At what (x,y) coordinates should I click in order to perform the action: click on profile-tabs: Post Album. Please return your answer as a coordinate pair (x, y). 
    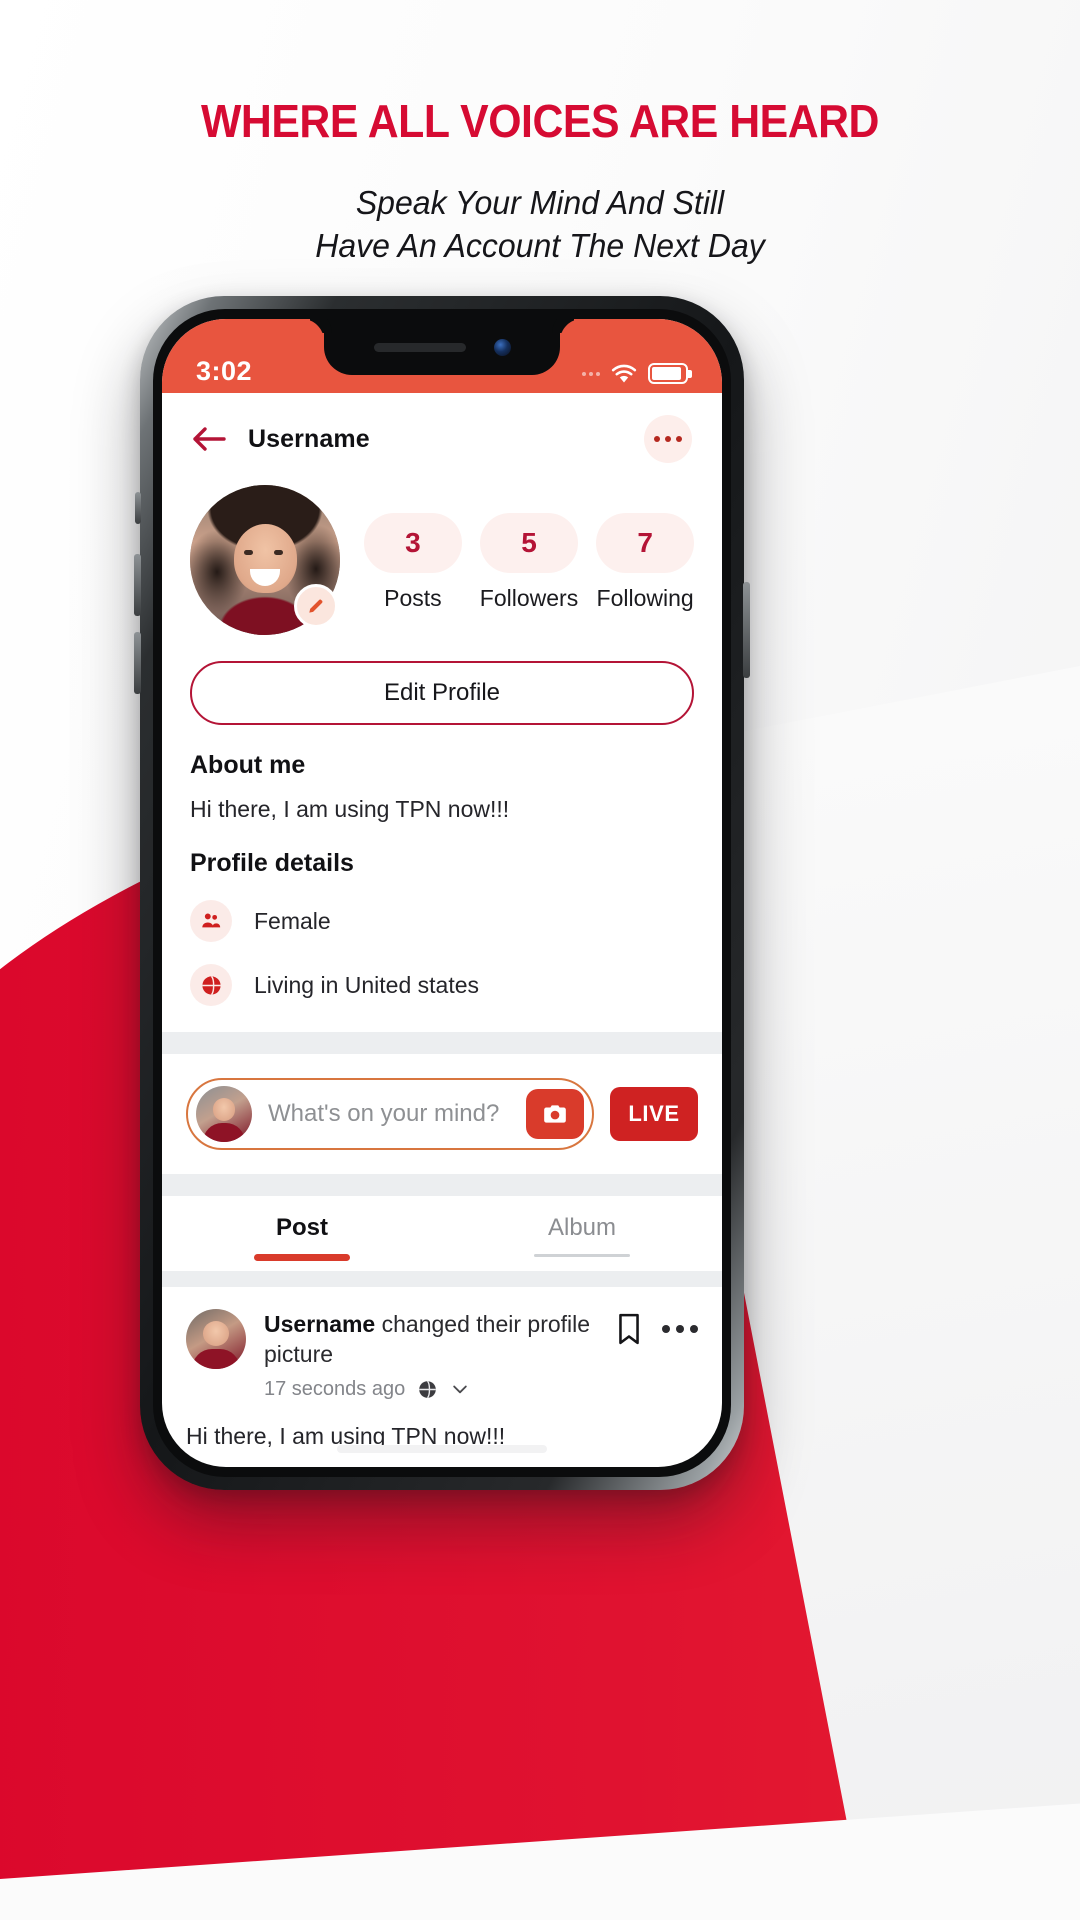
    Looking at the image, I should click on (442, 1233).